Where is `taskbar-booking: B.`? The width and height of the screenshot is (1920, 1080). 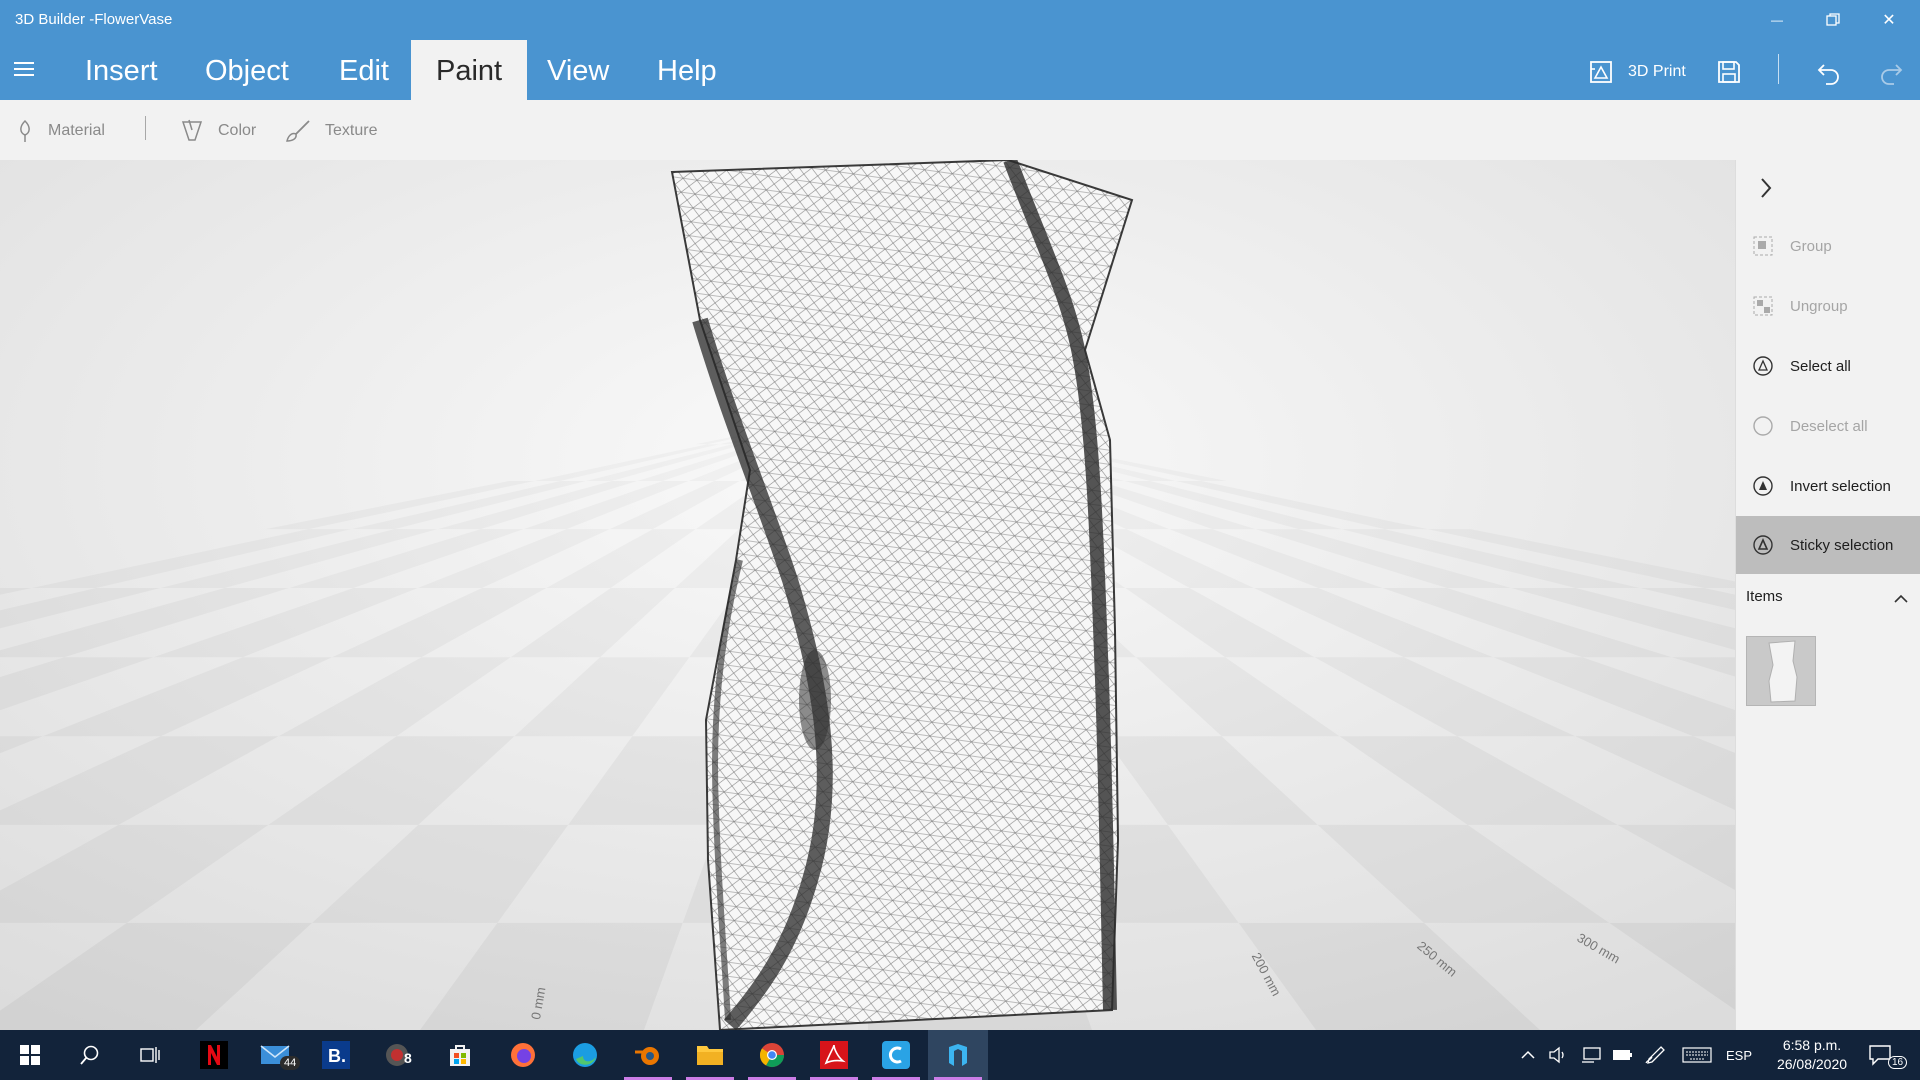
taskbar-booking: B. is located at coordinates (336, 1055).